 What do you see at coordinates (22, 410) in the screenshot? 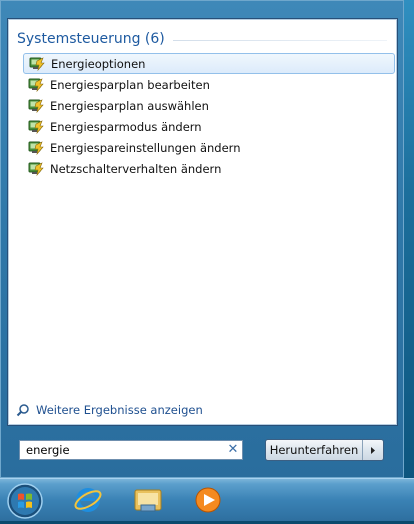
I see `magnifier-icon` at bounding box center [22, 410].